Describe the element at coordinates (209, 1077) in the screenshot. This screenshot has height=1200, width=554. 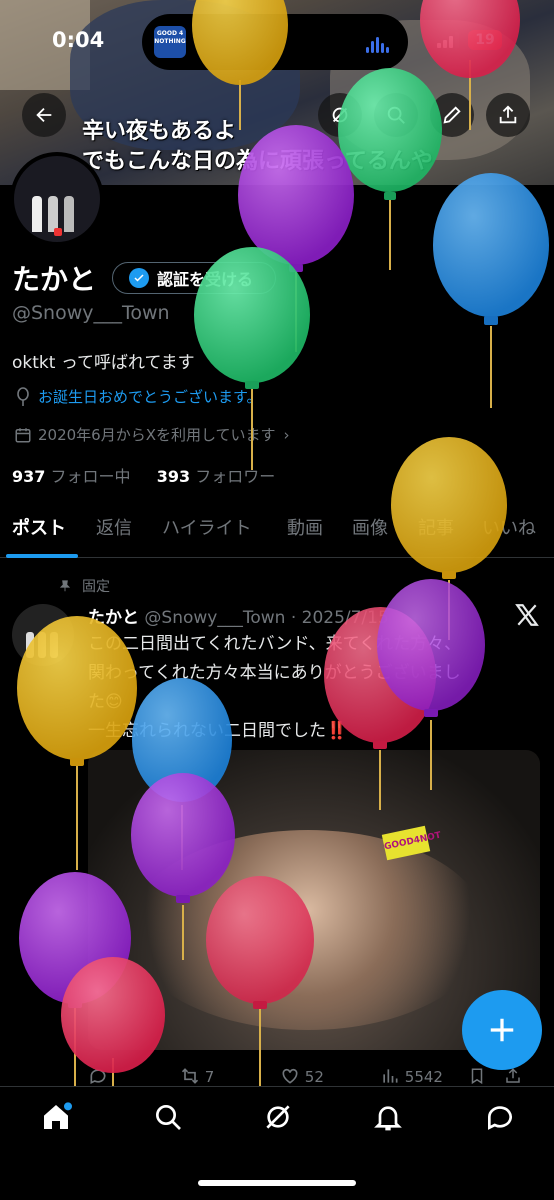
I see `repost-count: 7` at that location.